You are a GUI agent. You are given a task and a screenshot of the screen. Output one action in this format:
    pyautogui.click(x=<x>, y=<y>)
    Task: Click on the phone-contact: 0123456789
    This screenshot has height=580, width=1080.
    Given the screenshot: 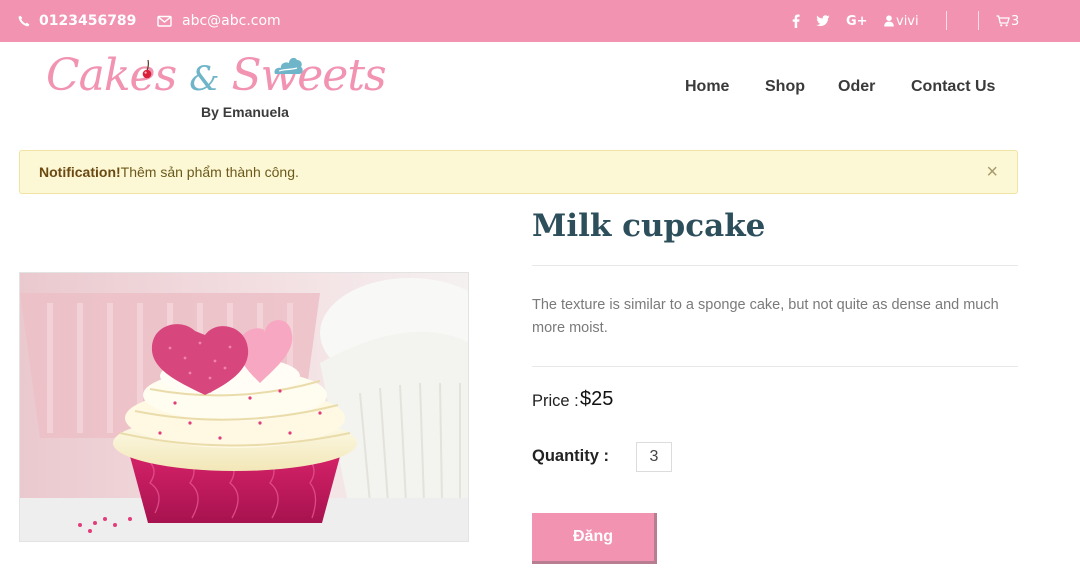 What is the action you would take?
    pyautogui.click(x=77, y=21)
    